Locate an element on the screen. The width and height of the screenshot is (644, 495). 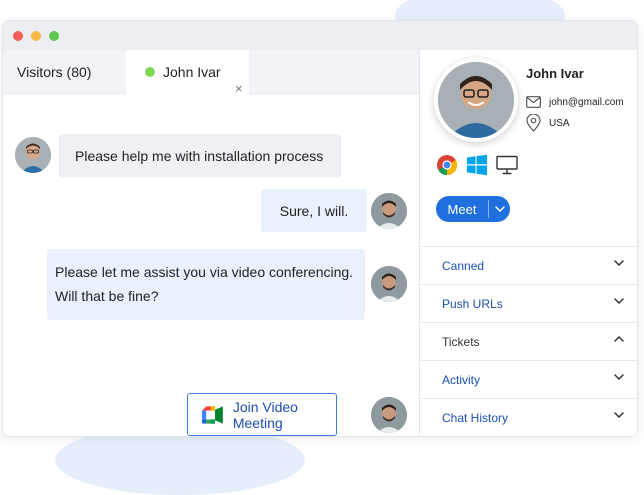
section-tickets: Tickets is located at coordinates (528, 341).